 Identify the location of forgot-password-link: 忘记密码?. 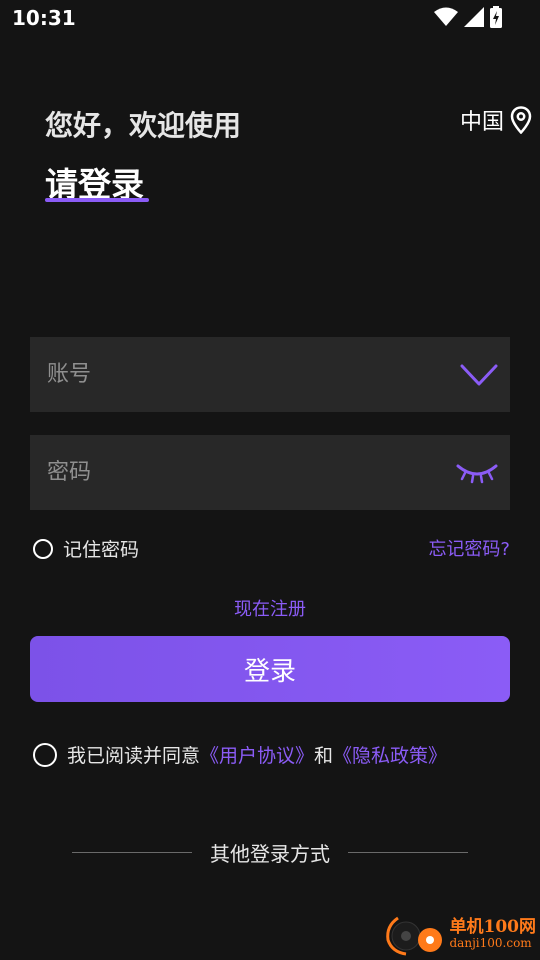
(469, 548).